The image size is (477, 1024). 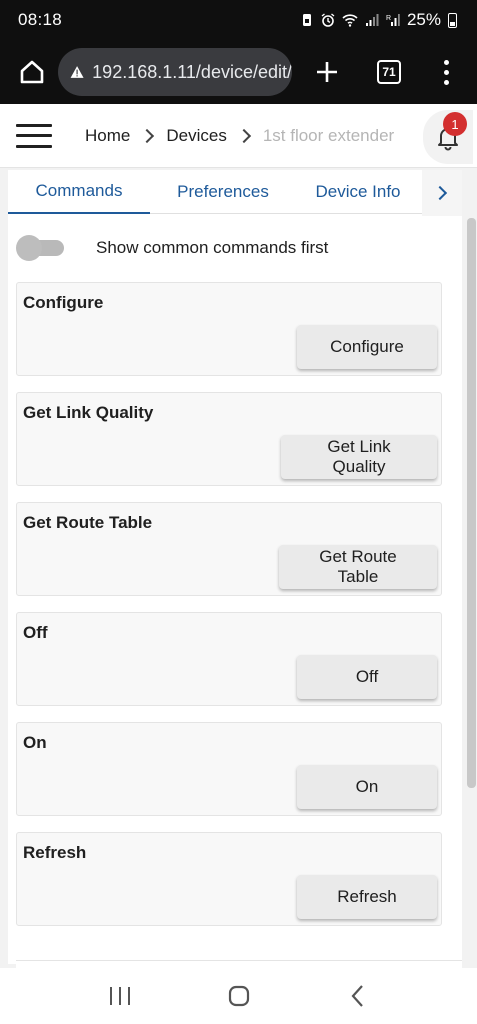 What do you see at coordinates (359, 457) in the screenshot?
I see `get-link-quality-button: Get Link Quality` at bounding box center [359, 457].